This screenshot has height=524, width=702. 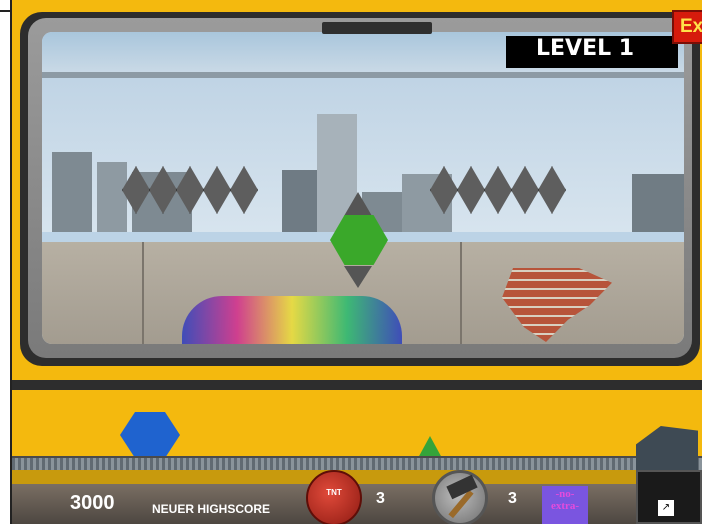 What do you see at coordinates (211, 509) in the screenshot?
I see `highscore-label: NEUER HIGHSCORE` at bounding box center [211, 509].